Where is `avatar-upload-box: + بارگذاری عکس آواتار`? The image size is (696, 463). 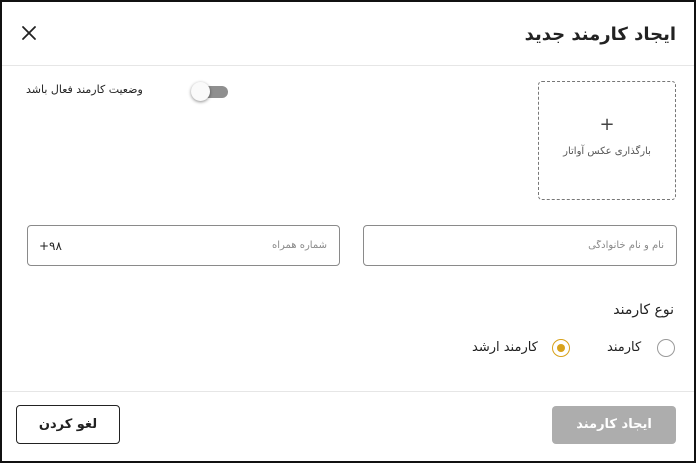 avatar-upload-box: + بارگذاری عکس آواتار is located at coordinates (607, 140).